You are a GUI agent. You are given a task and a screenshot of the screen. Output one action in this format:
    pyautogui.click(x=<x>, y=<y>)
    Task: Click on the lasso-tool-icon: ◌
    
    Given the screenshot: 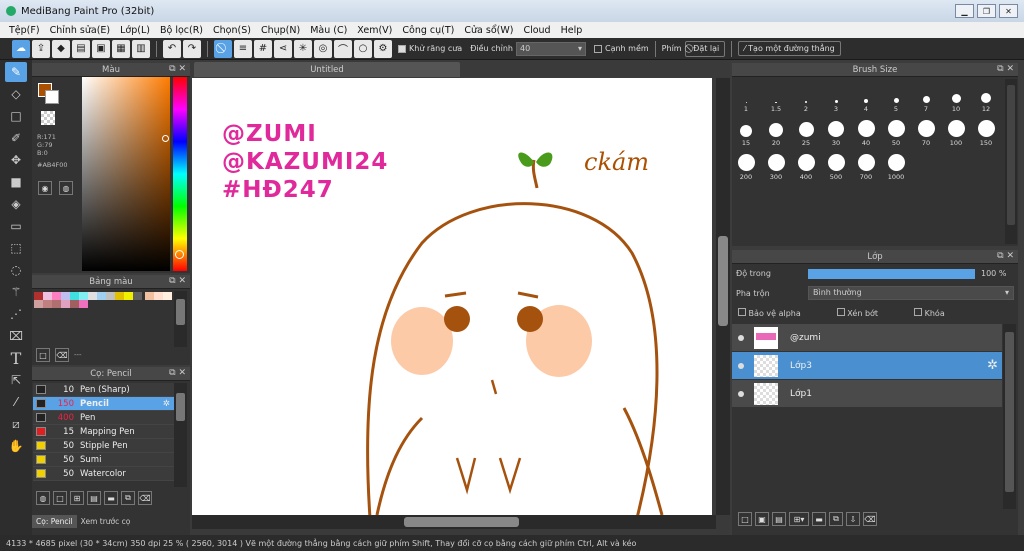 What is the action you would take?
    pyautogui.click(x=16, y=270)
    